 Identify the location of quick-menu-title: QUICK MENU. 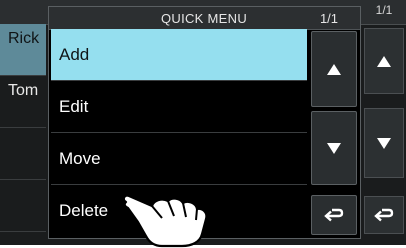
(204, 18).